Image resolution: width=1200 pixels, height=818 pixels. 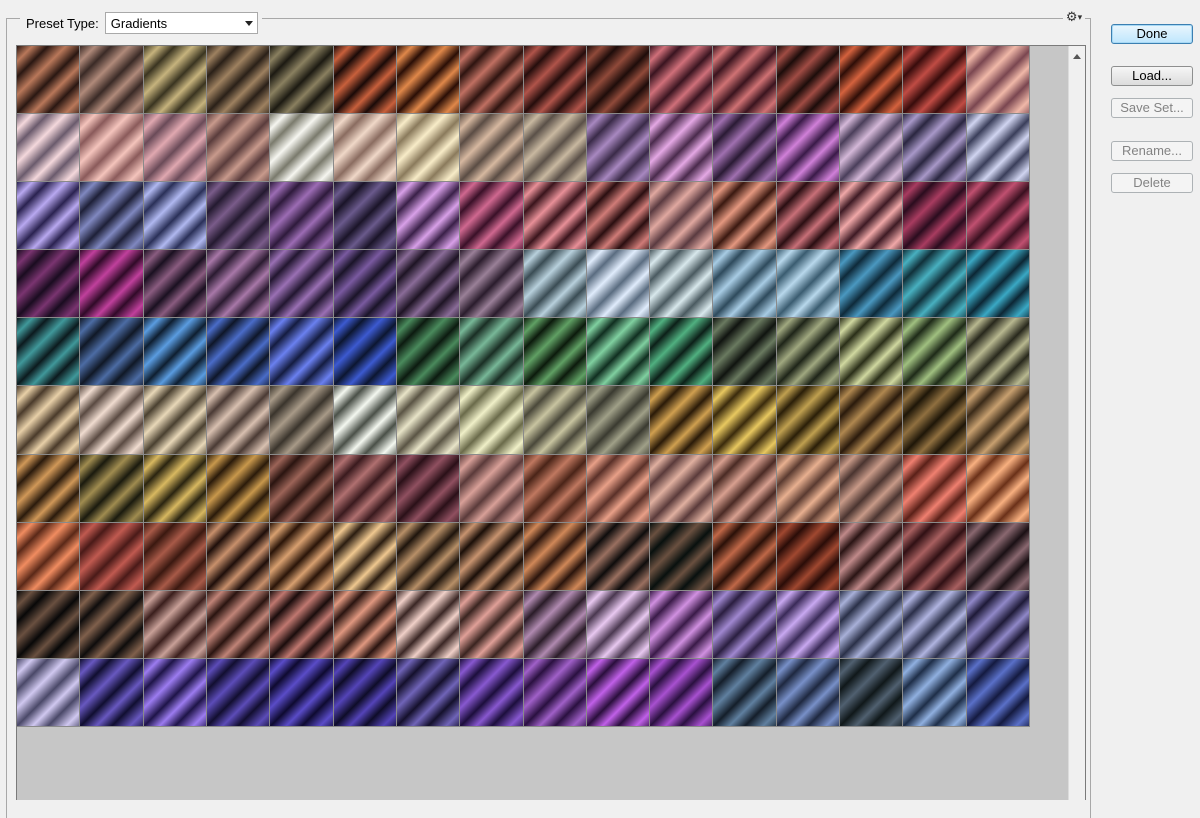 I want to click on delete-button: Delete, so click(x=1152, y=183).